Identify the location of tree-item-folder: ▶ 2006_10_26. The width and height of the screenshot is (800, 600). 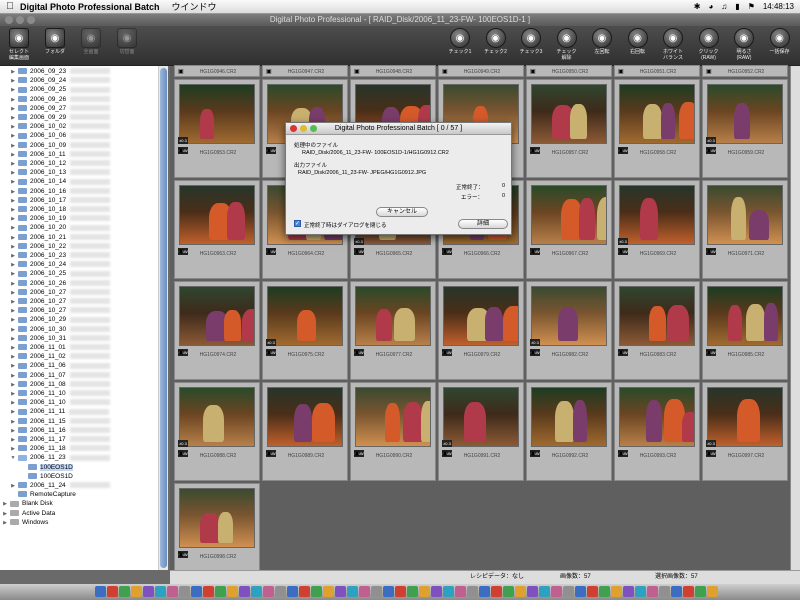
(83, 283).